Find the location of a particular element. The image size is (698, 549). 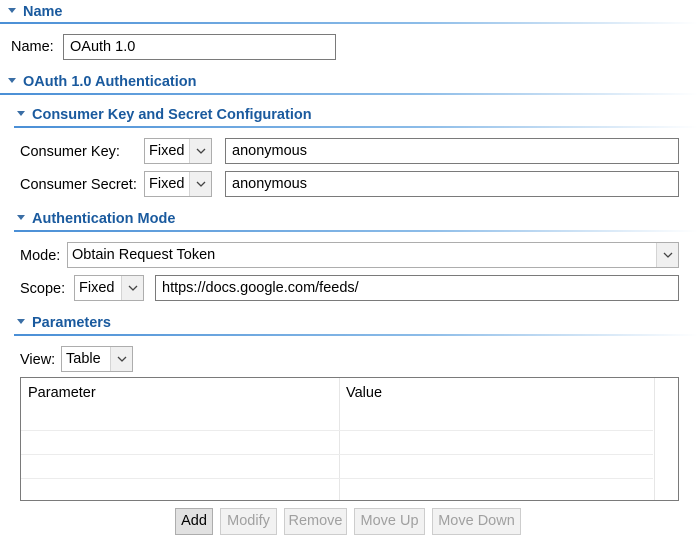

remove-button: Remove is located at coordinates (315, 521).